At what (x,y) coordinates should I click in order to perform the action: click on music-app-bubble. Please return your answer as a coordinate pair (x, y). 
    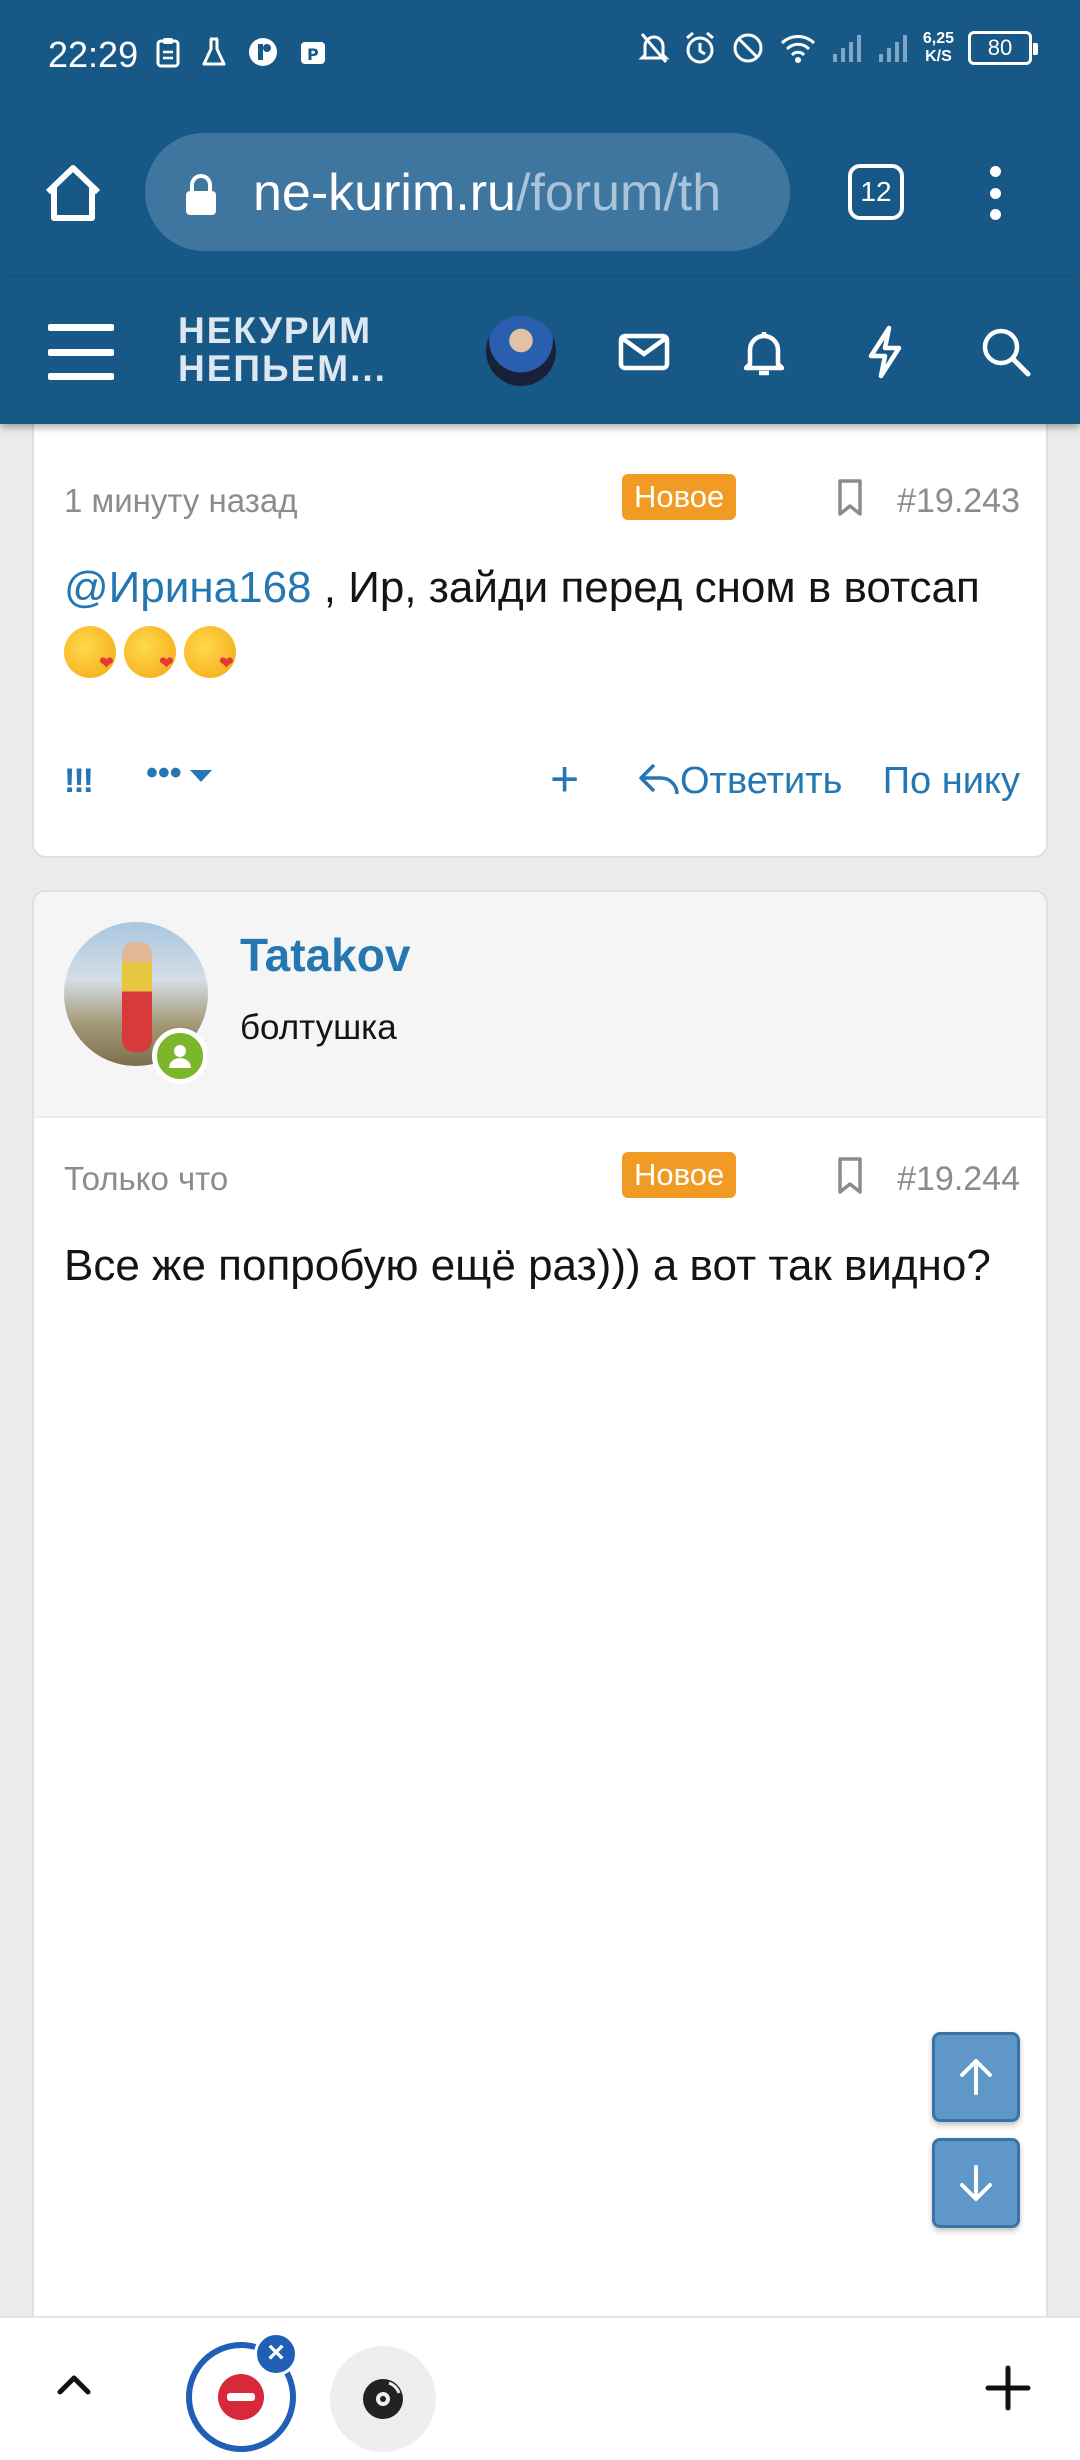
    Looking at the image, I should click on (383, 2399).